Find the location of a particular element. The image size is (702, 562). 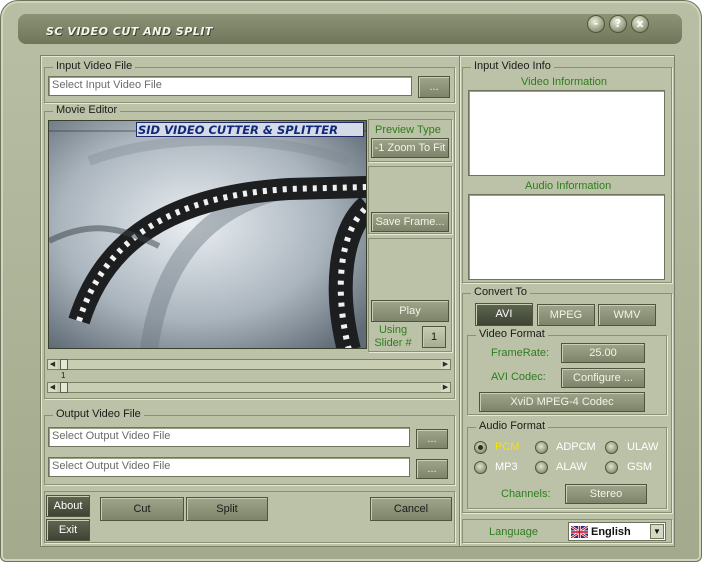

radio-adpcm-label: ADPCM is located at coordinates (576, 447).